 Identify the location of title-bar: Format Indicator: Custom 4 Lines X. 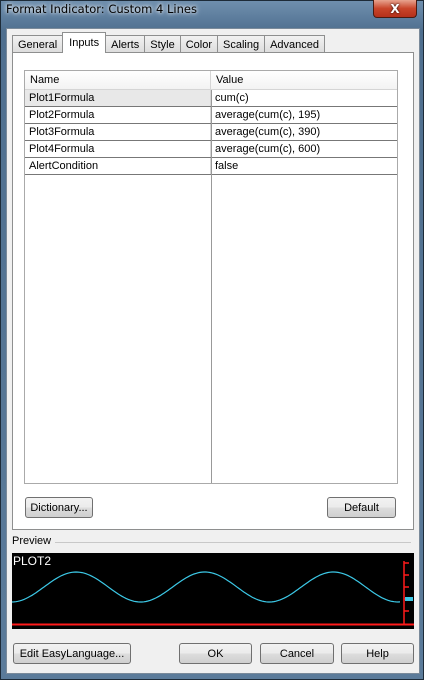
(212, 10).